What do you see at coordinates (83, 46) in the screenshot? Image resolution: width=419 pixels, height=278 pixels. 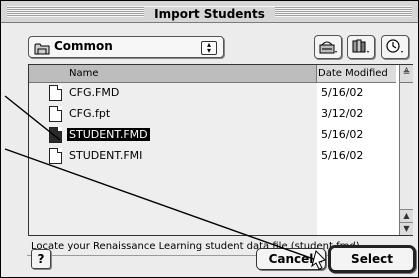 I see `location-popup-label: Common` at bounding box center [83, 46].